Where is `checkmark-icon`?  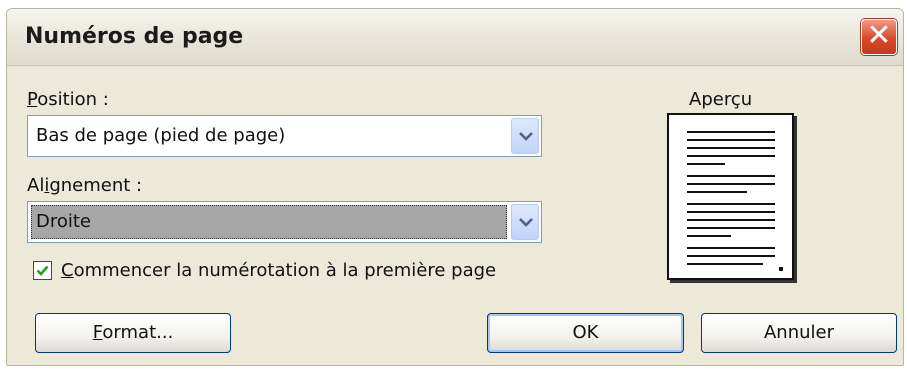
checkmark-icon is located at coordinates (42, 270).